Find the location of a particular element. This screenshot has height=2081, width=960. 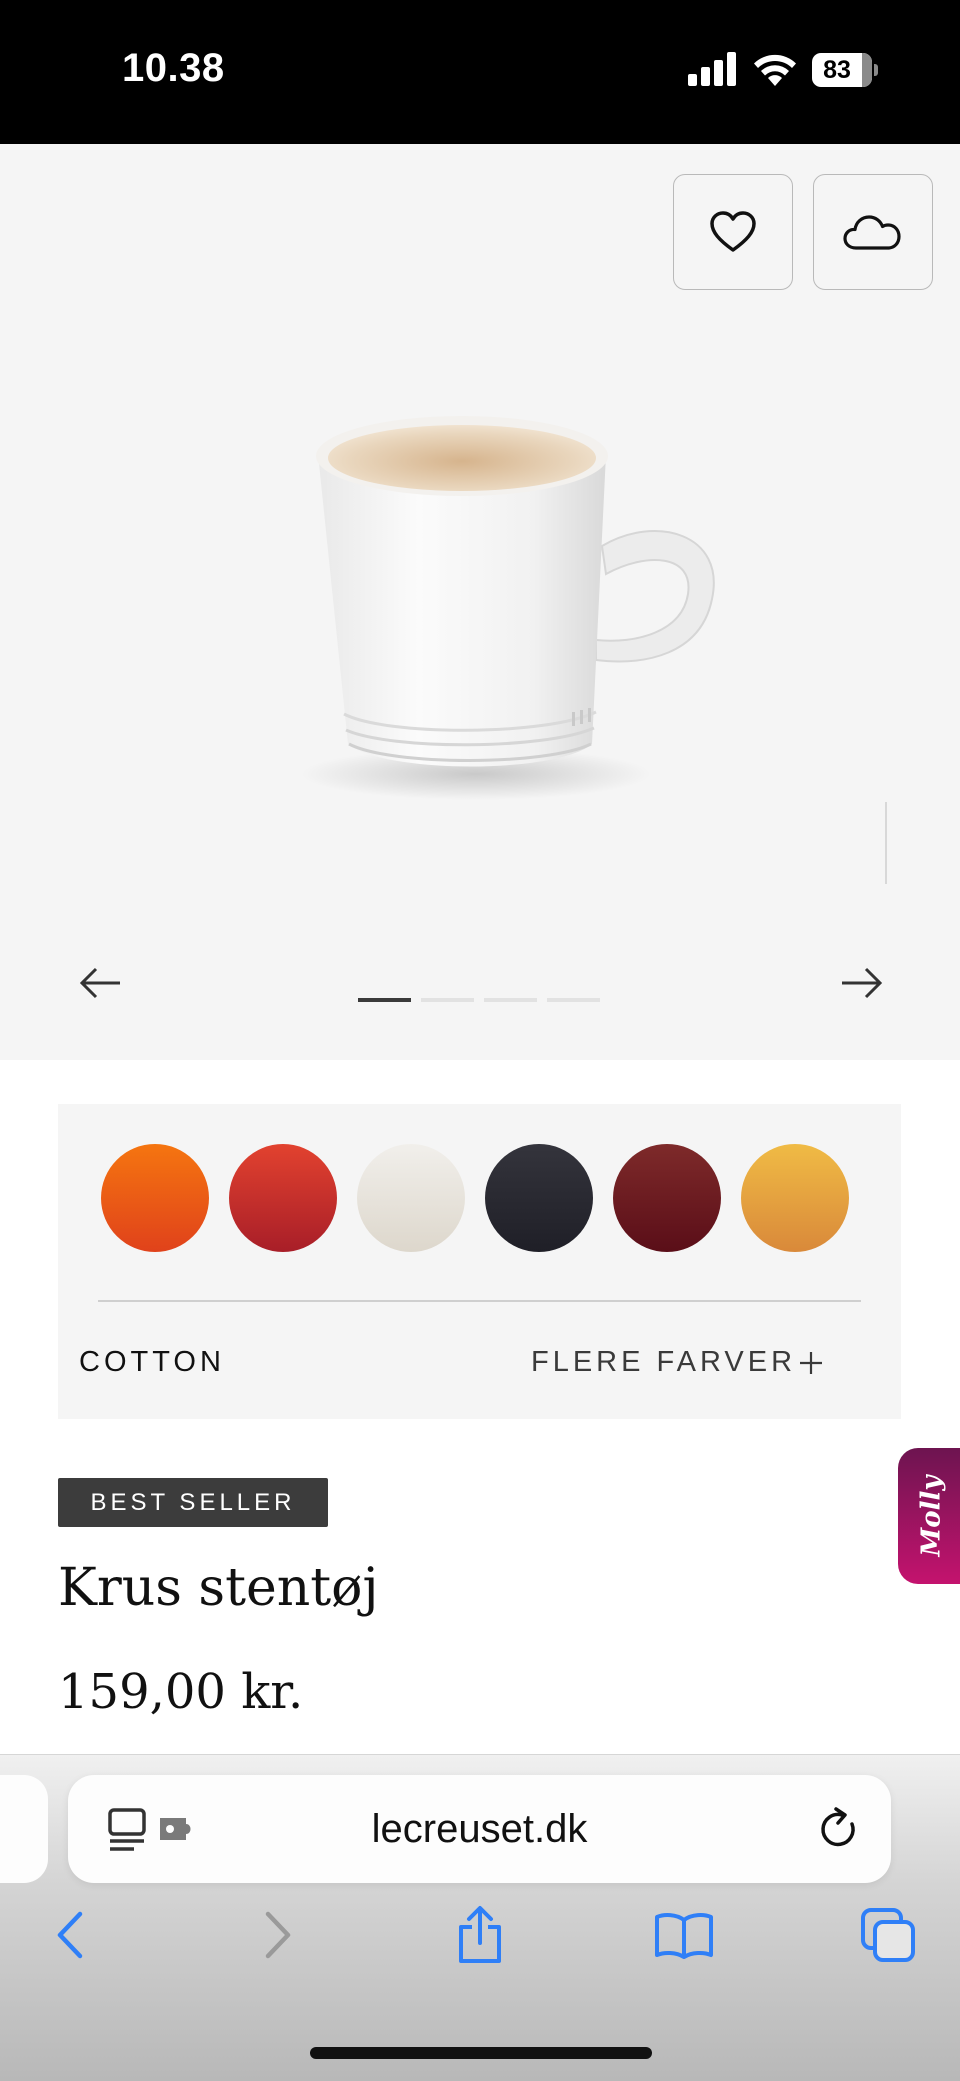

bookmarks-button is located at coordinates (684, 1935).